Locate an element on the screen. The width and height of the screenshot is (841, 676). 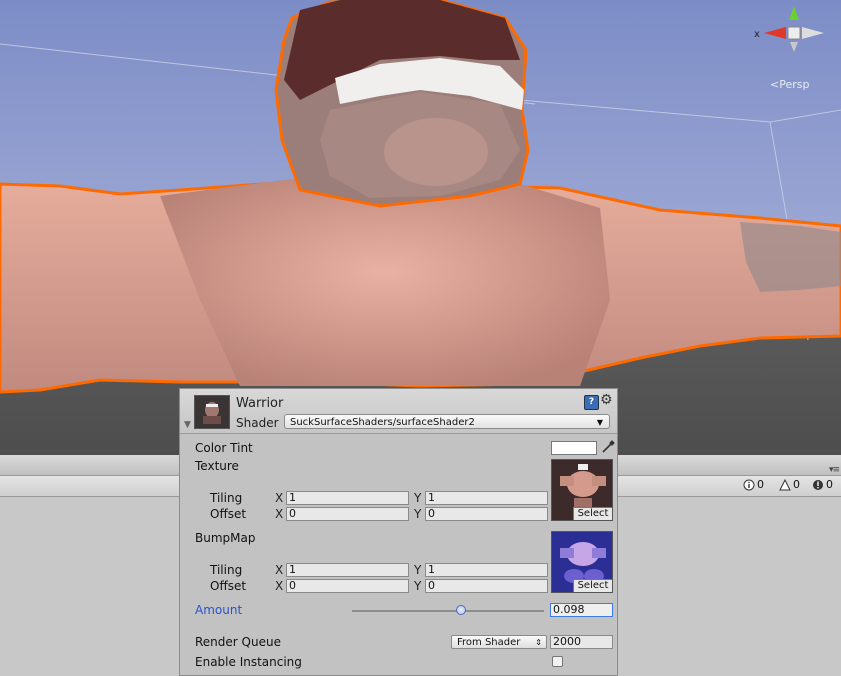
updown-arrow-icon: ⇕ is located at coordinates (538, 642).